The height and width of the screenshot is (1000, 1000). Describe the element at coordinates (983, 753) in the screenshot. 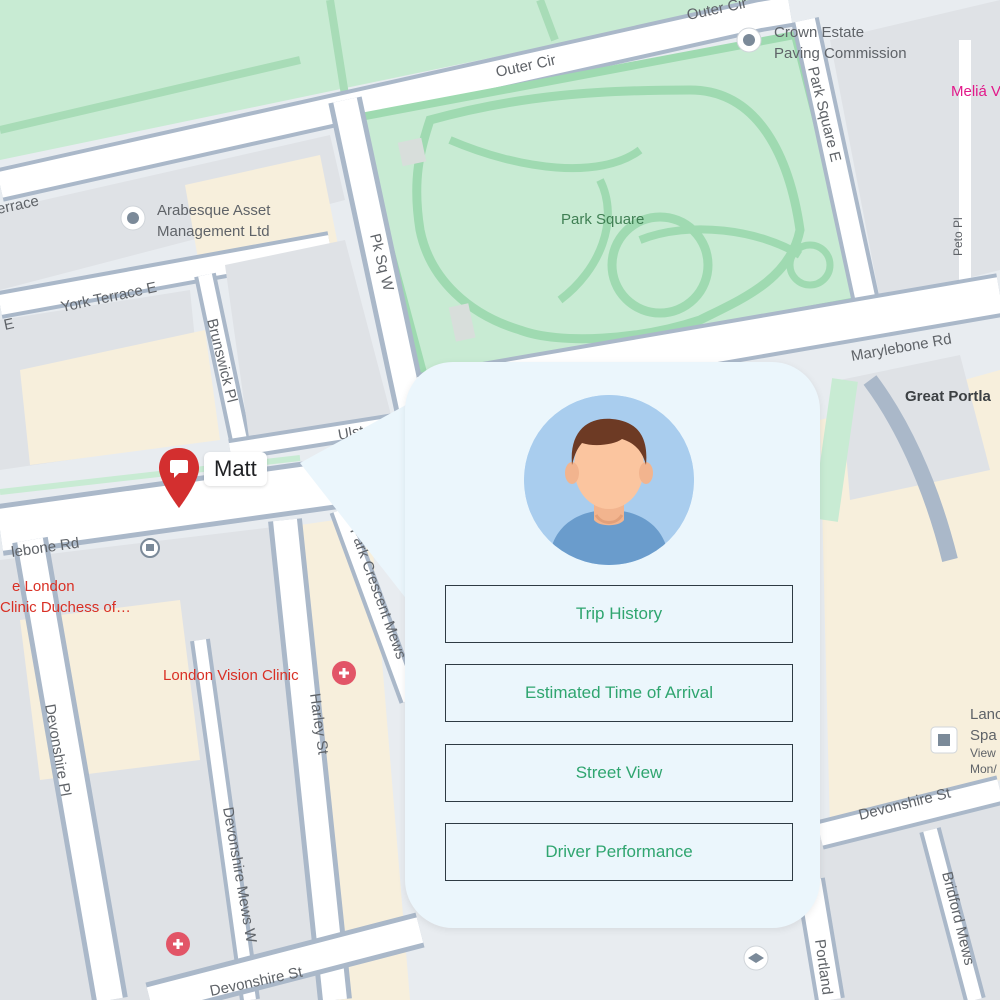

I see `place-label-view: View` at that location.